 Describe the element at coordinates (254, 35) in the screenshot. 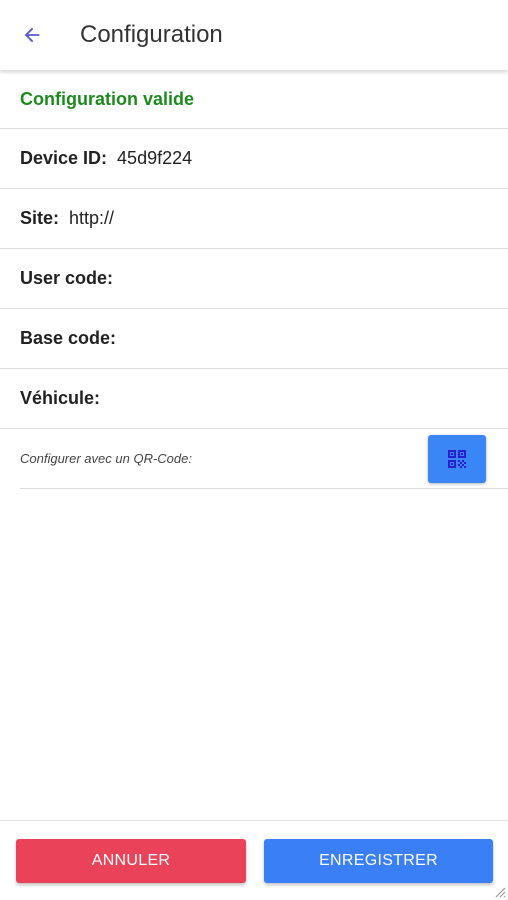

I see `app-header: Configuration` at that location.